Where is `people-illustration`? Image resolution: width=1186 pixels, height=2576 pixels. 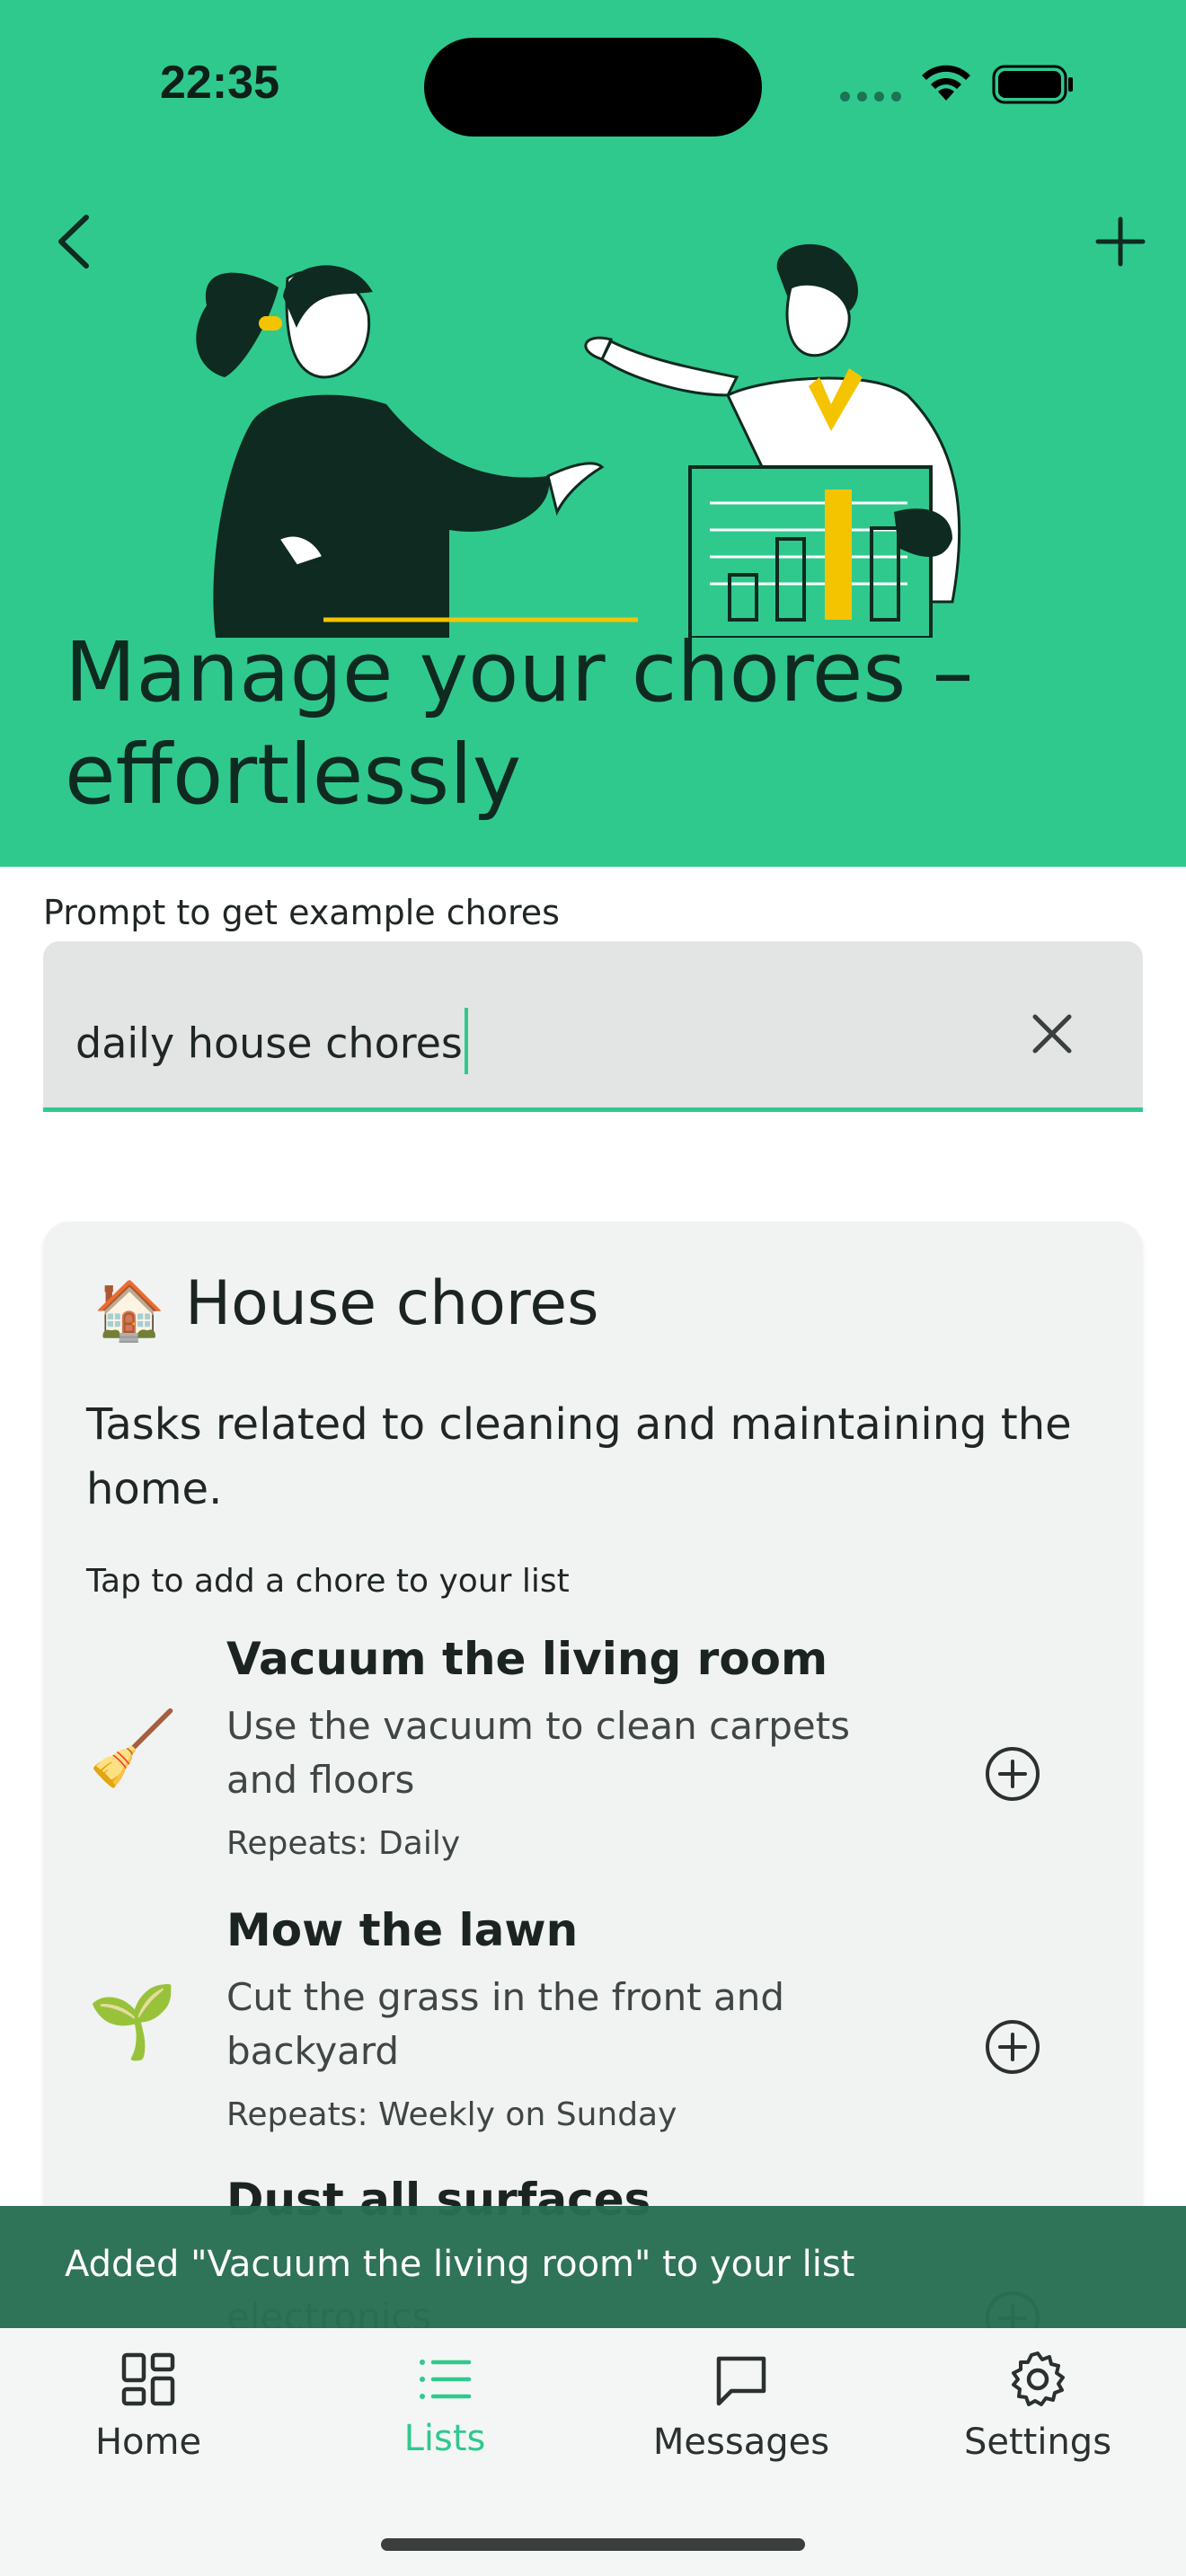 people-illustration is located at coordinates (578, 440).